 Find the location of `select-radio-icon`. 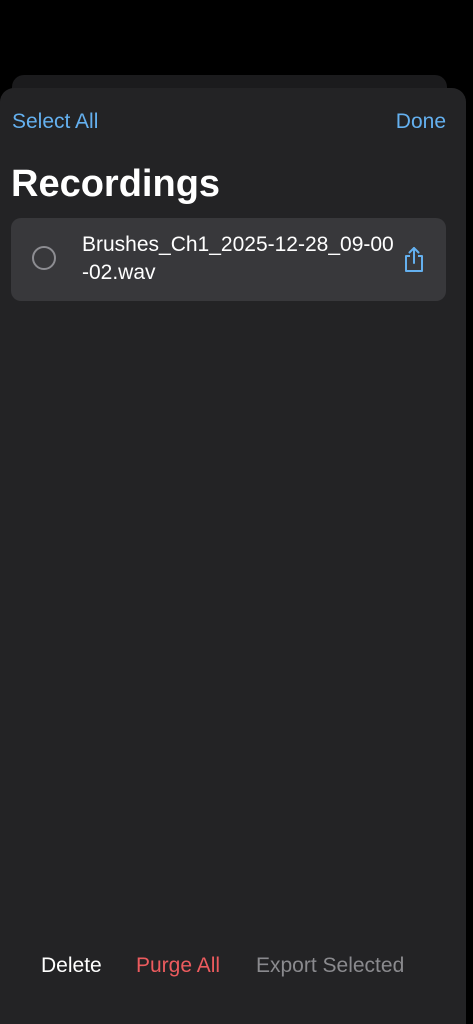

select-radio-icon is located at coordinates (44, 258).